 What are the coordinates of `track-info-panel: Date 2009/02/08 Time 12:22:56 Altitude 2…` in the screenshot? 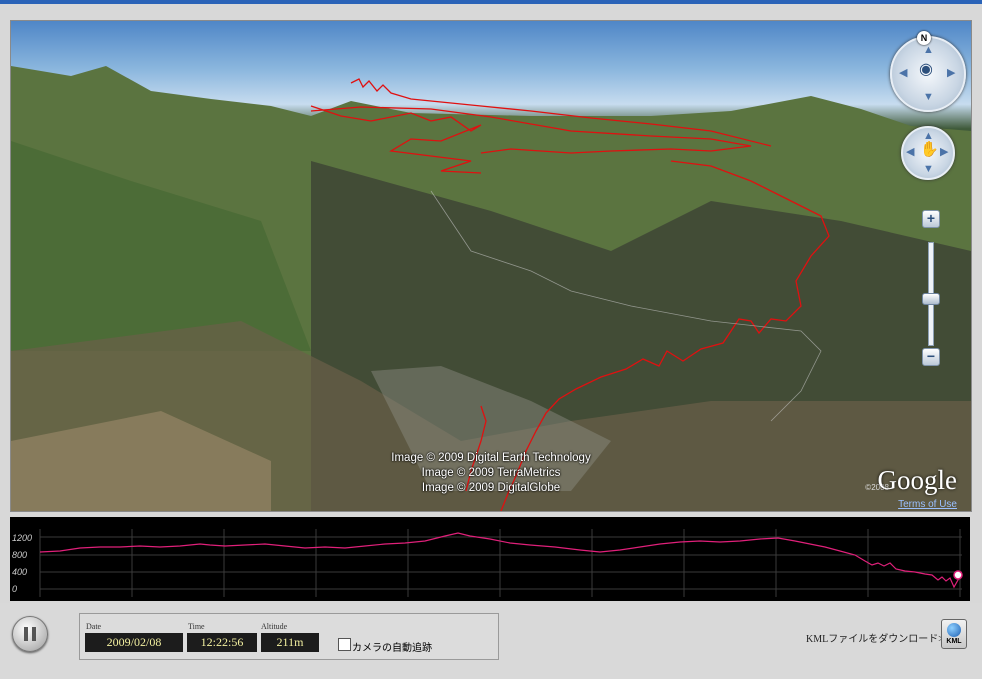 It's located at (289, 636).